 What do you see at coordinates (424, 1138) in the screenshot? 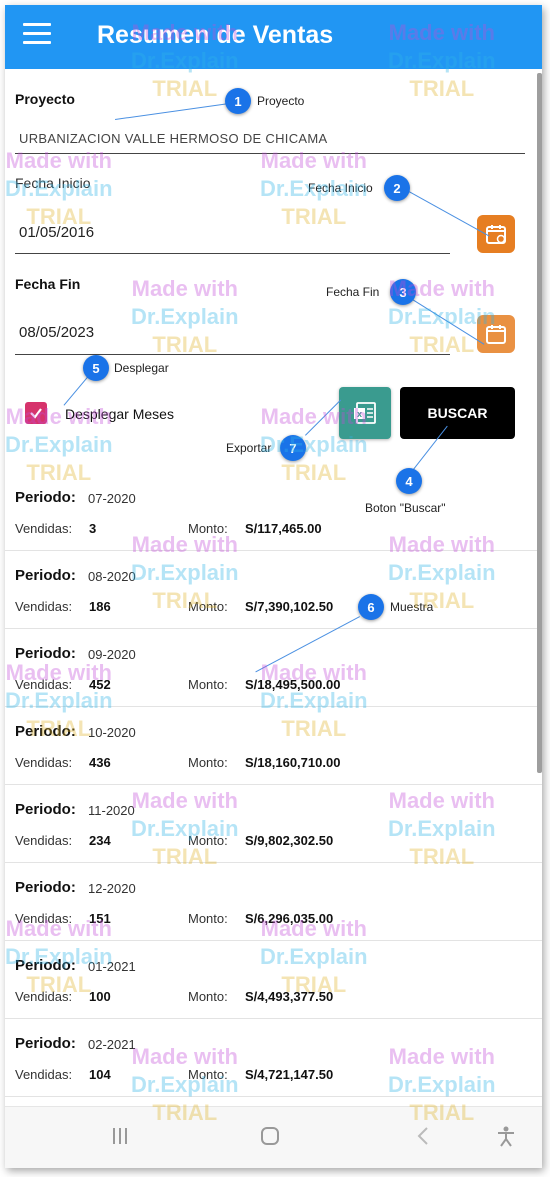
I see `back-icon` at bounding box center [424, 1138].